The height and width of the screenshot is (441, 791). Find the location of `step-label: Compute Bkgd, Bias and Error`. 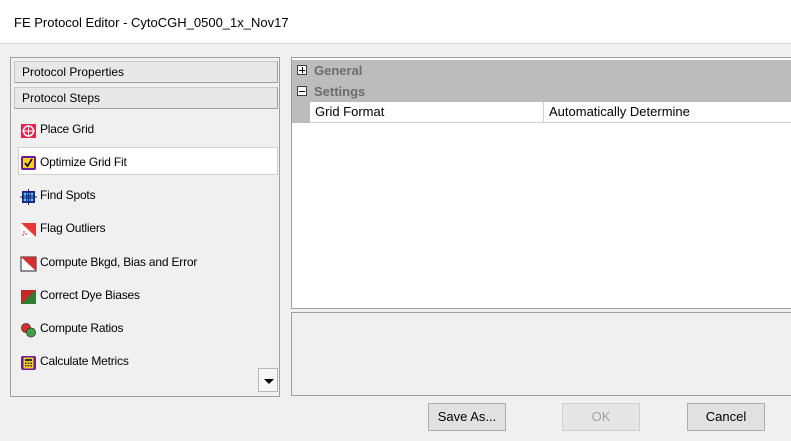

step-label: Compute Bkgd, Bias and Error is located at coordinates (119, 262).